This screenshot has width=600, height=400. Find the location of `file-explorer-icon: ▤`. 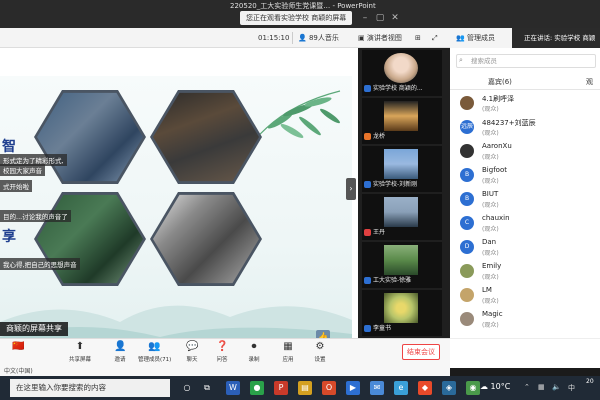

file-explorer-icon: ▤ is located at coordinates (305, 388).